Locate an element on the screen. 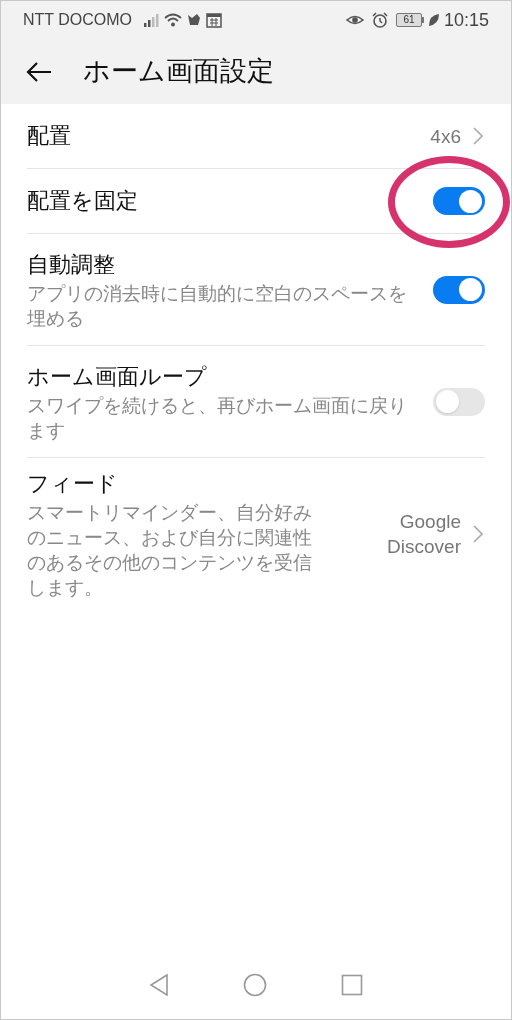 This screenshot has height=1020, width=512. battery-icon: 61 is located at coordinates (409, 20).